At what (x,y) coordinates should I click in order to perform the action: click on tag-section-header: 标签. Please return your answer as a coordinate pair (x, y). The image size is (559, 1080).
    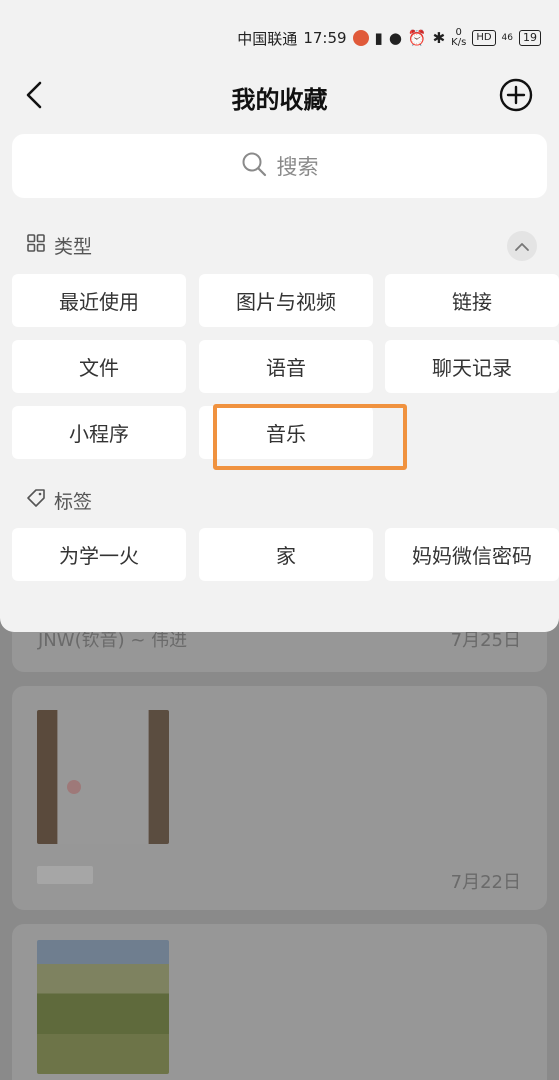
    Looking at the image, I should click on (59, 500).